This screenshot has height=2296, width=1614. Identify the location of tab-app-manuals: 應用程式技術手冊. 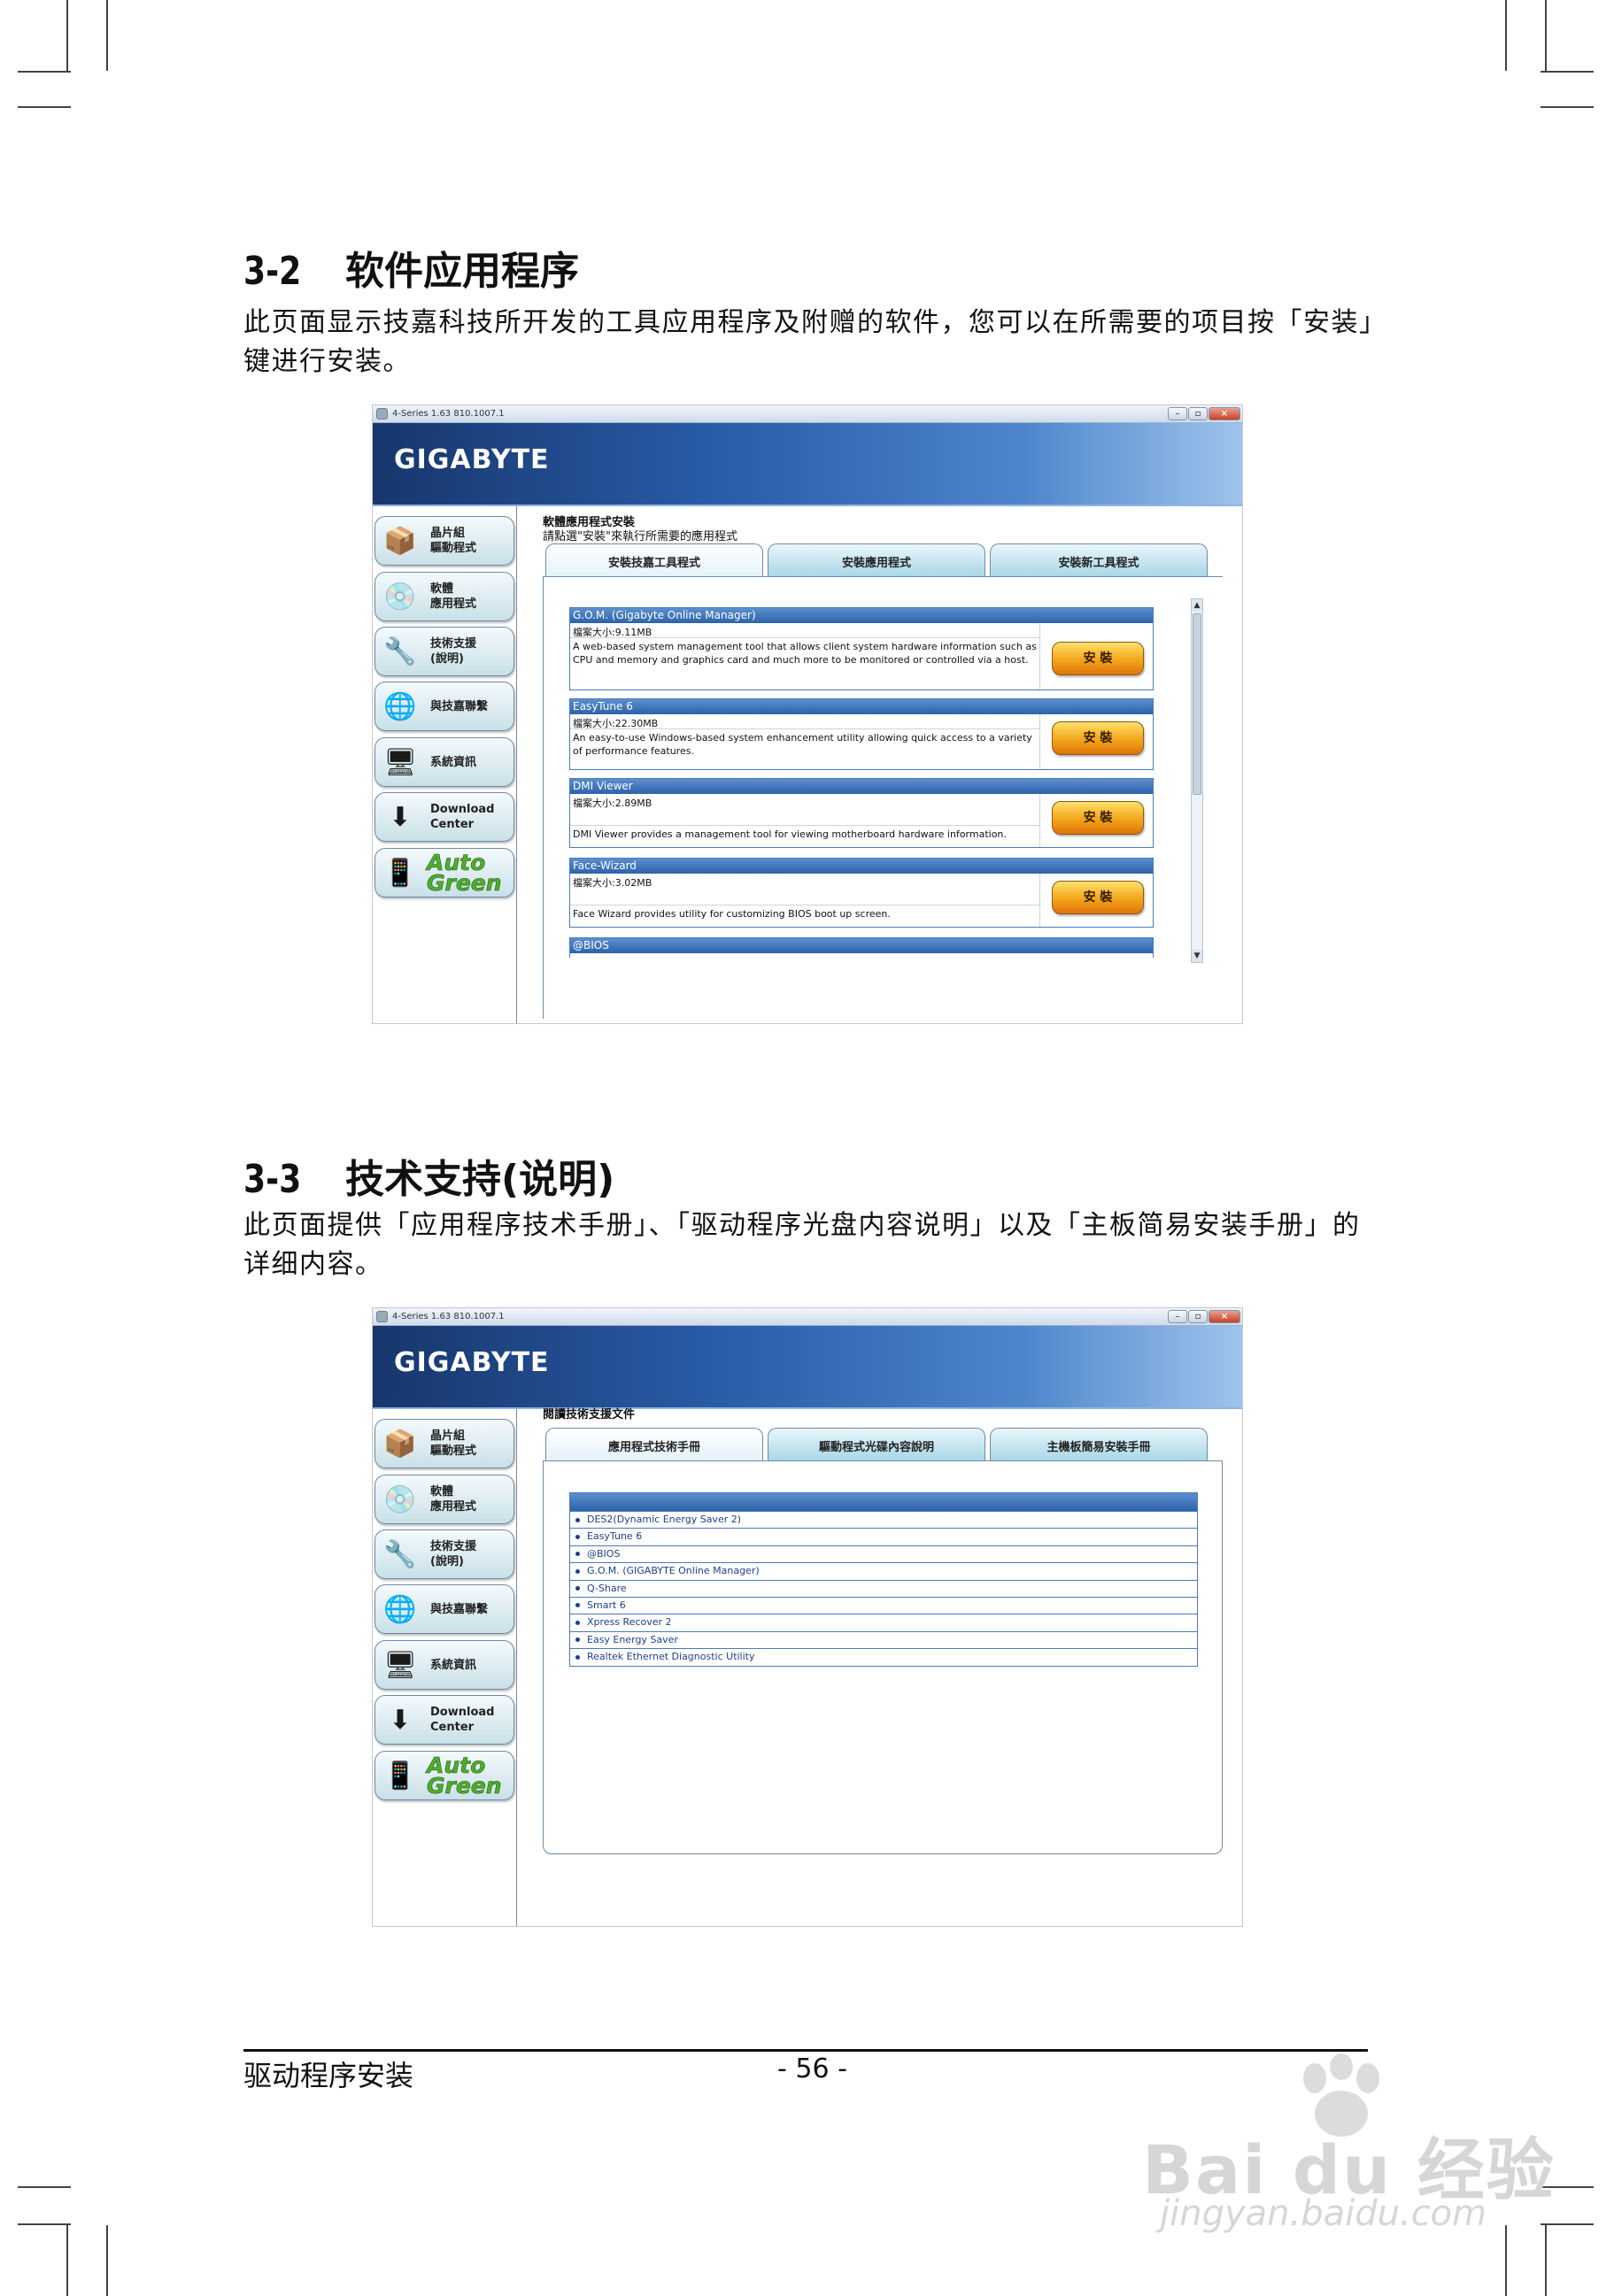
(654, 1444).